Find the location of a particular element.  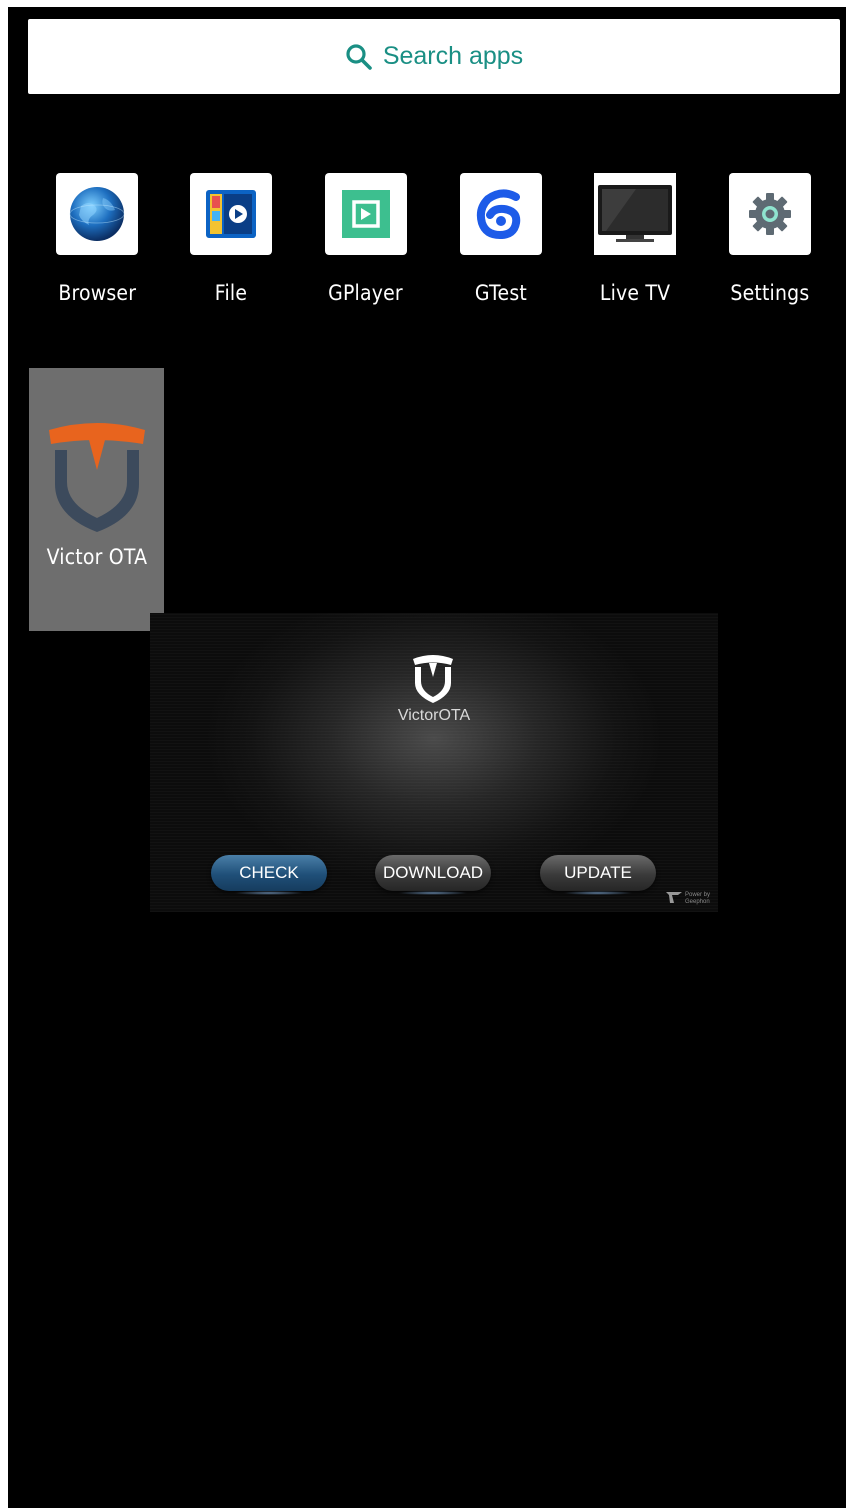

app-label: GPlayer is located at coordinates (366, 293).